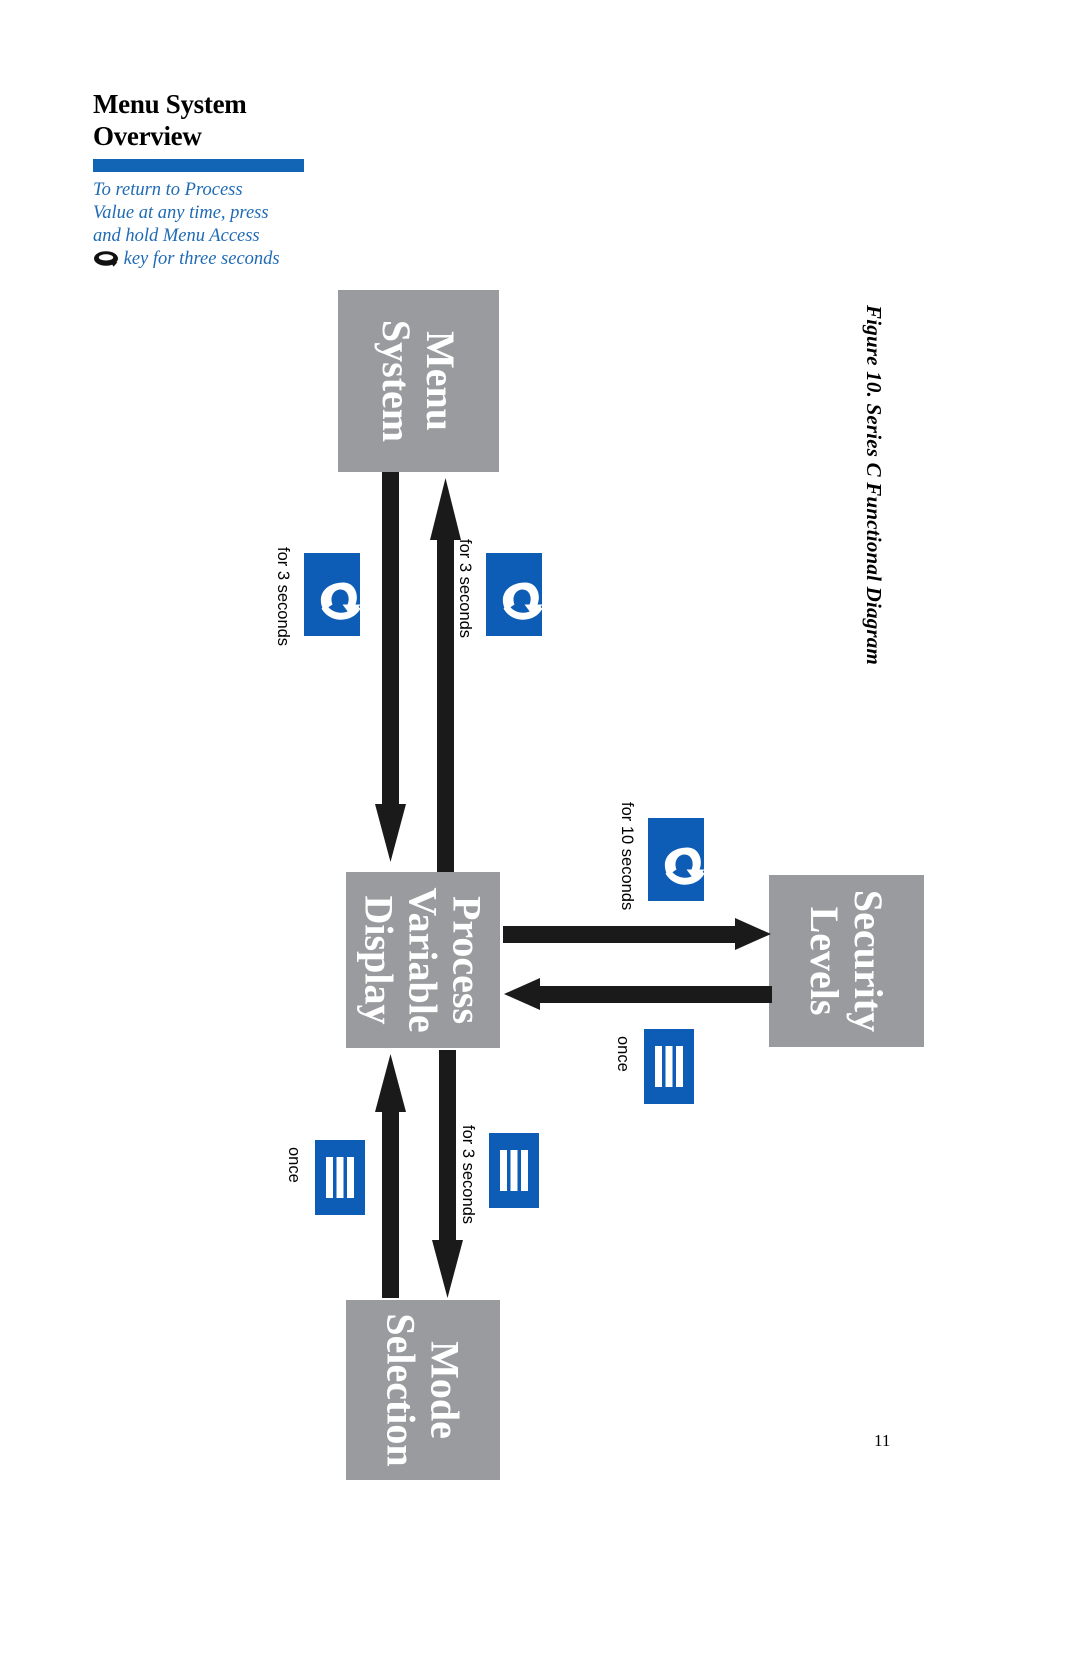 This screenshot has width=1080, height=1669. I want to click on arrow-process-to-security, so click(638, 935).